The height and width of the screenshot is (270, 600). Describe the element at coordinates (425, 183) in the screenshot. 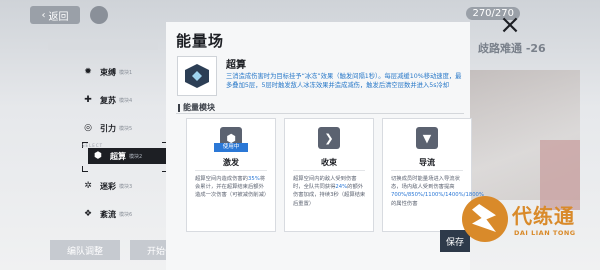

I see `desc-text: 切换成员时能量场进入导流状态，场内敌人受到伤害提高` at that location.